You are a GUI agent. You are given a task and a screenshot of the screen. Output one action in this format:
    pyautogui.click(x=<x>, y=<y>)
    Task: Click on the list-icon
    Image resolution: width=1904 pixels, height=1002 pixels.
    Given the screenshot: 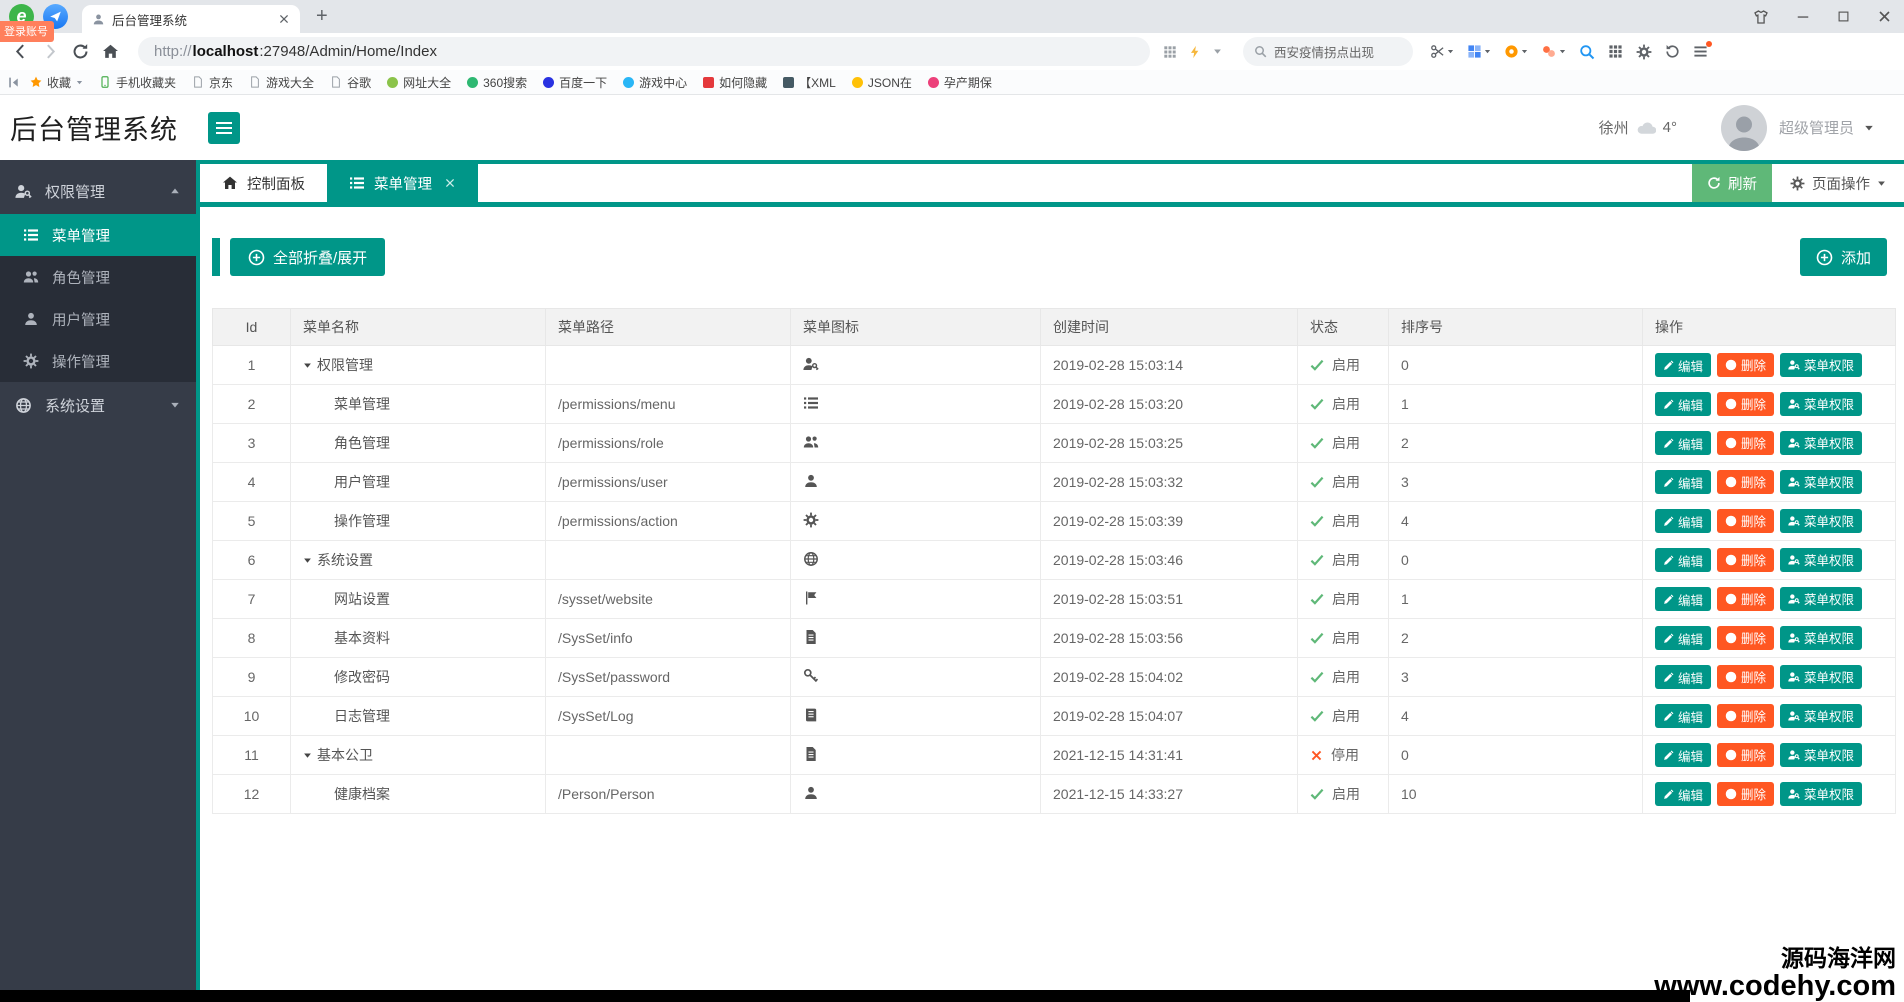 What is the action you would take?
    pyautogui.click(x=811, y=403)
    